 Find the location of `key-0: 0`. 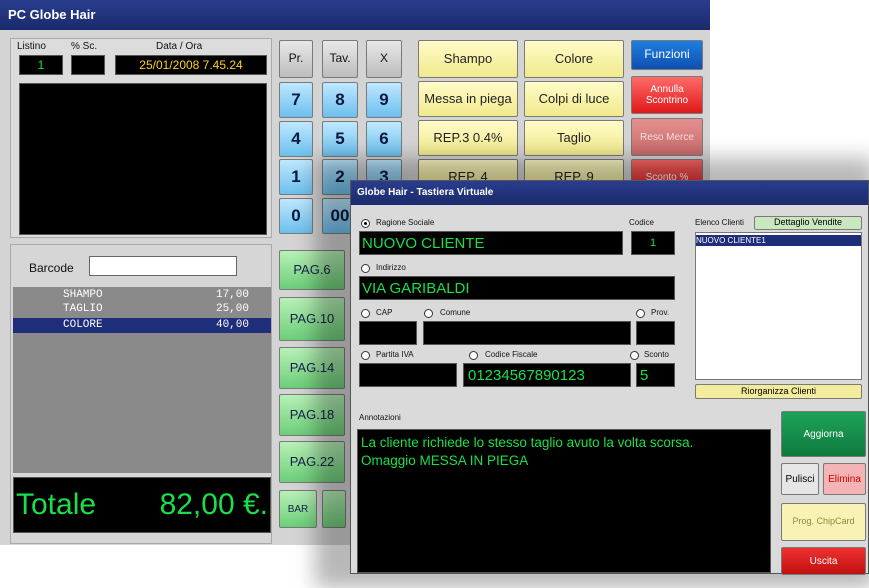

key-0: 0 is located at coordinates (296, 216).